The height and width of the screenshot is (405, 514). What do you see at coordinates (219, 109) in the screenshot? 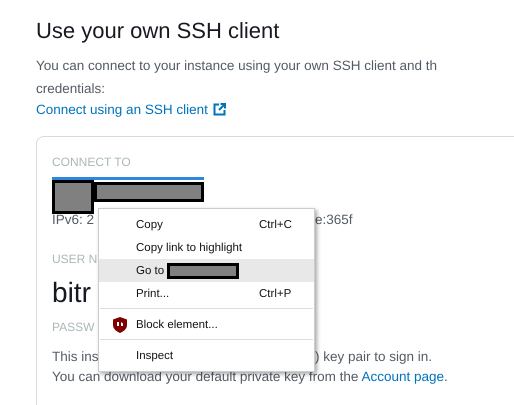
I see `external-link-icon` at bounding box center [219, 109].